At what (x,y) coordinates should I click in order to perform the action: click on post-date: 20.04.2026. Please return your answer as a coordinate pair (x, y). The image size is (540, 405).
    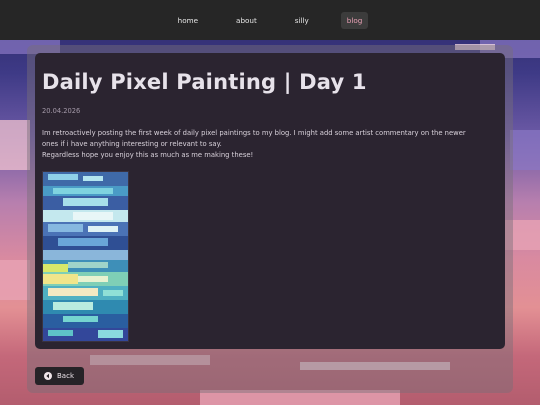
    Looking at the image, I should click on (61, 111).